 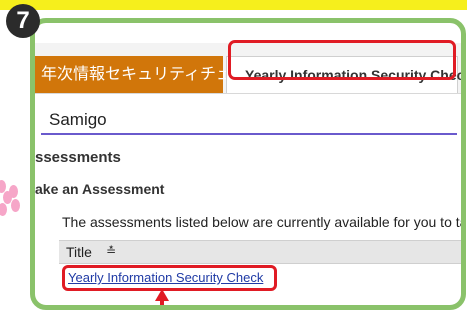 What do you see at coordinates (249, 134) in the screenshot?
I see `title-divider` at bounding box center [249, 134].